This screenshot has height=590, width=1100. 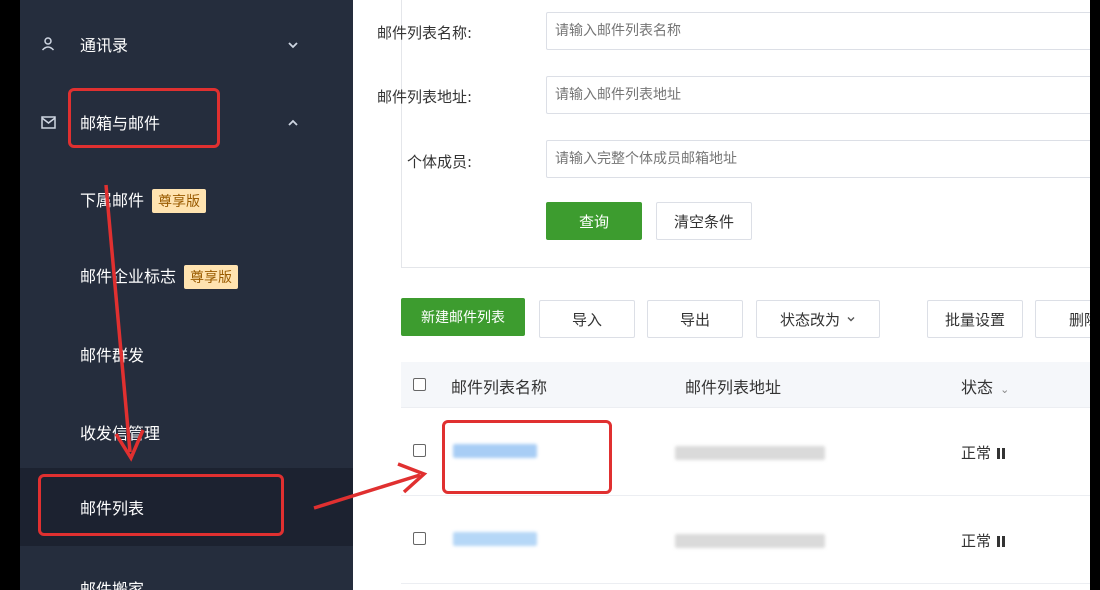 What do you see at coordinates (120, 433) in the screenshot?
I see `sidebar-item-label: 收发信管理` at bounding box center [120, 433].